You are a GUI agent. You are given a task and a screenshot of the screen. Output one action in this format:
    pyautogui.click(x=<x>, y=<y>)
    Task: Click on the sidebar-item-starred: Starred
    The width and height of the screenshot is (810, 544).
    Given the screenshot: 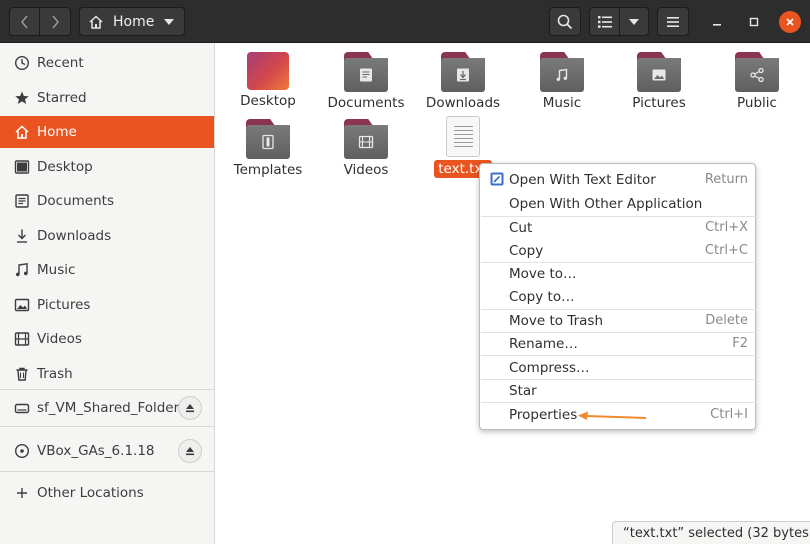 What is the action you would take?
    pyautogui.click(x=107, y=98)
    